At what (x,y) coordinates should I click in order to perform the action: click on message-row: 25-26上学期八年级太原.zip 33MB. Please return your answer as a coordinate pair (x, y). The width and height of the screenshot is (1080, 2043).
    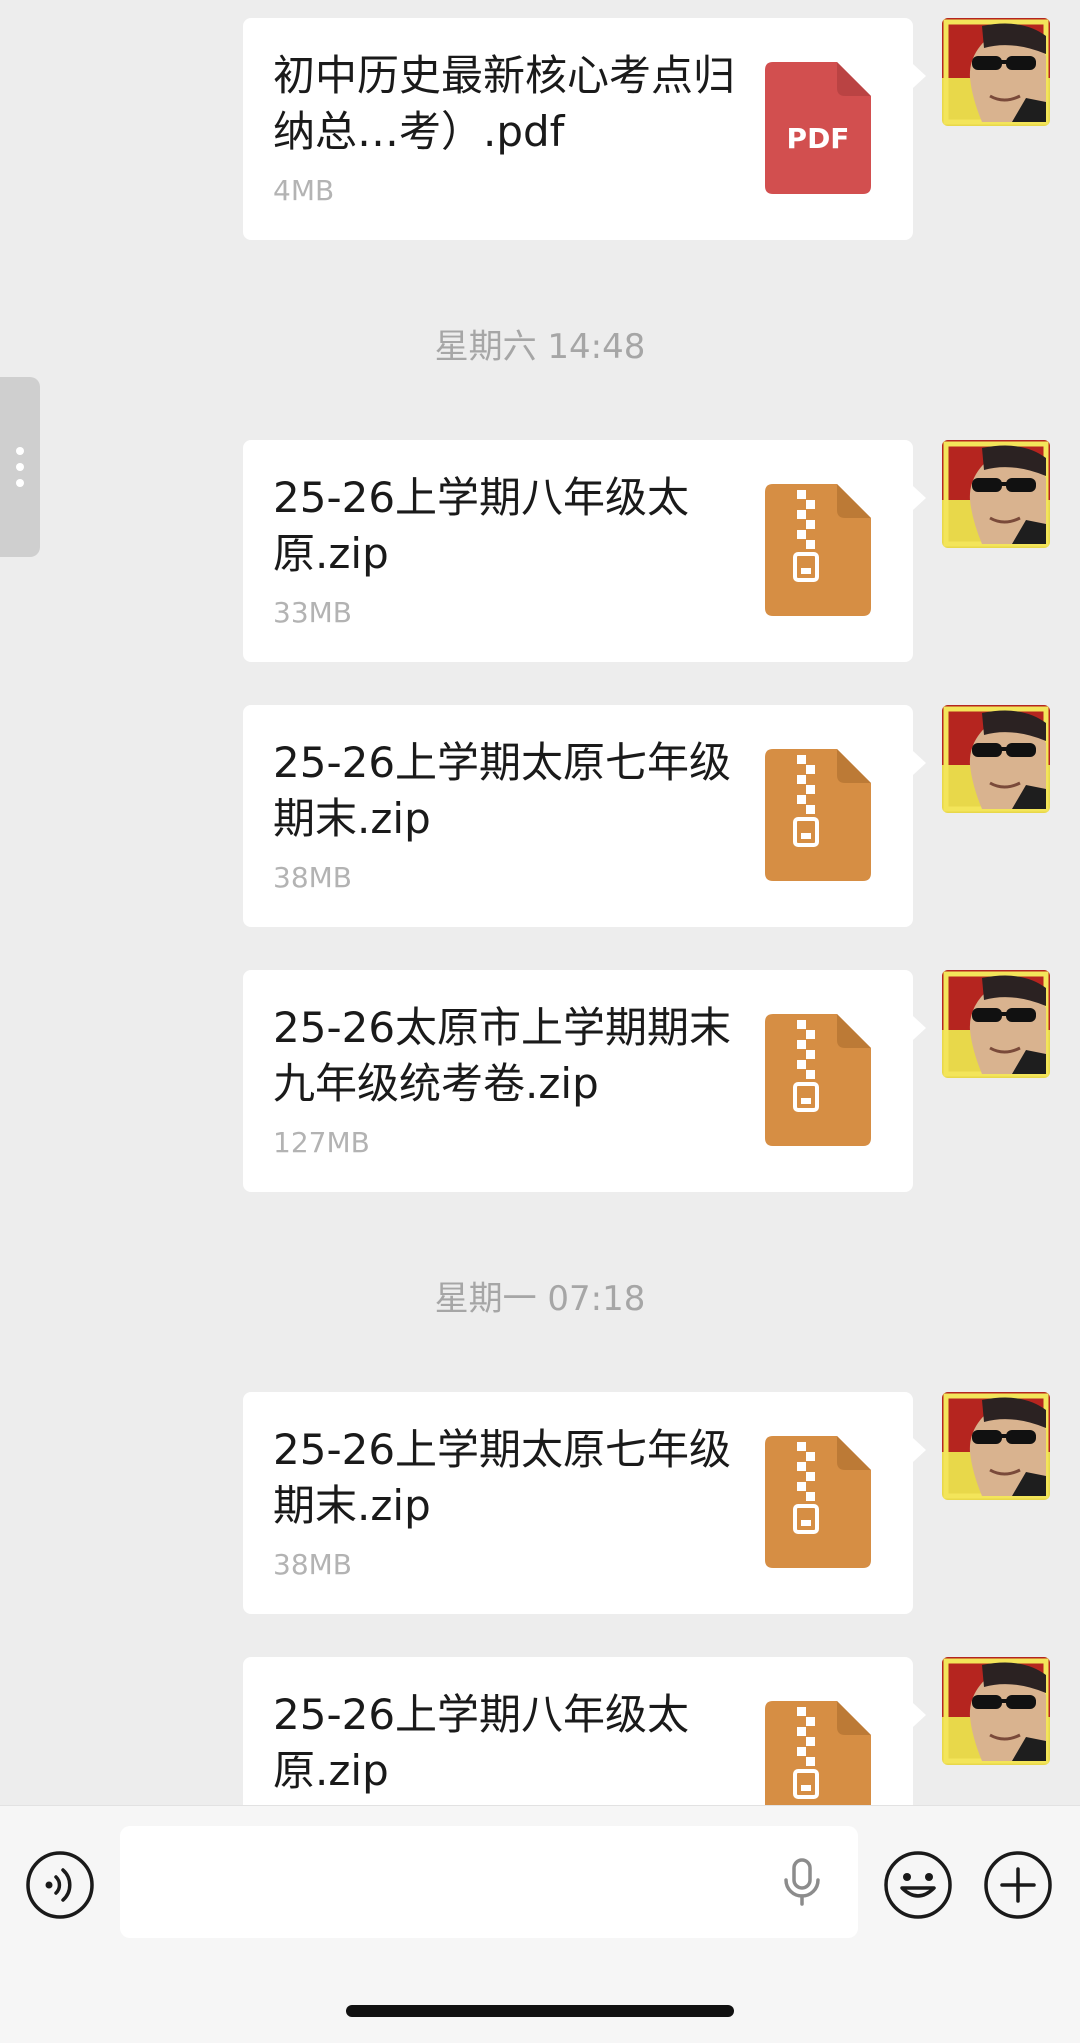
    Looking at the image, I should click on (540, 551).